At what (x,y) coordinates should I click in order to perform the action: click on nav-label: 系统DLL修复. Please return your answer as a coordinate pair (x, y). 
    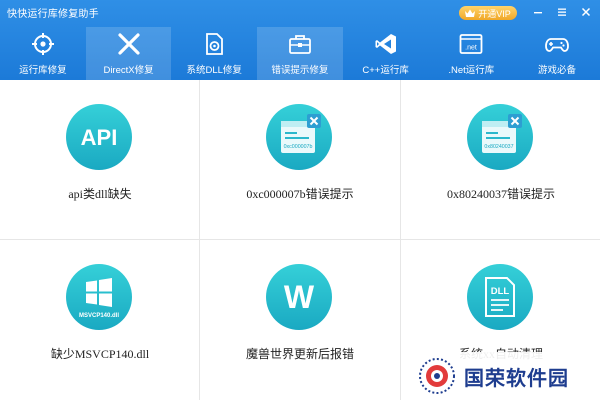
    Looking at the image, I should click on (214, 70).